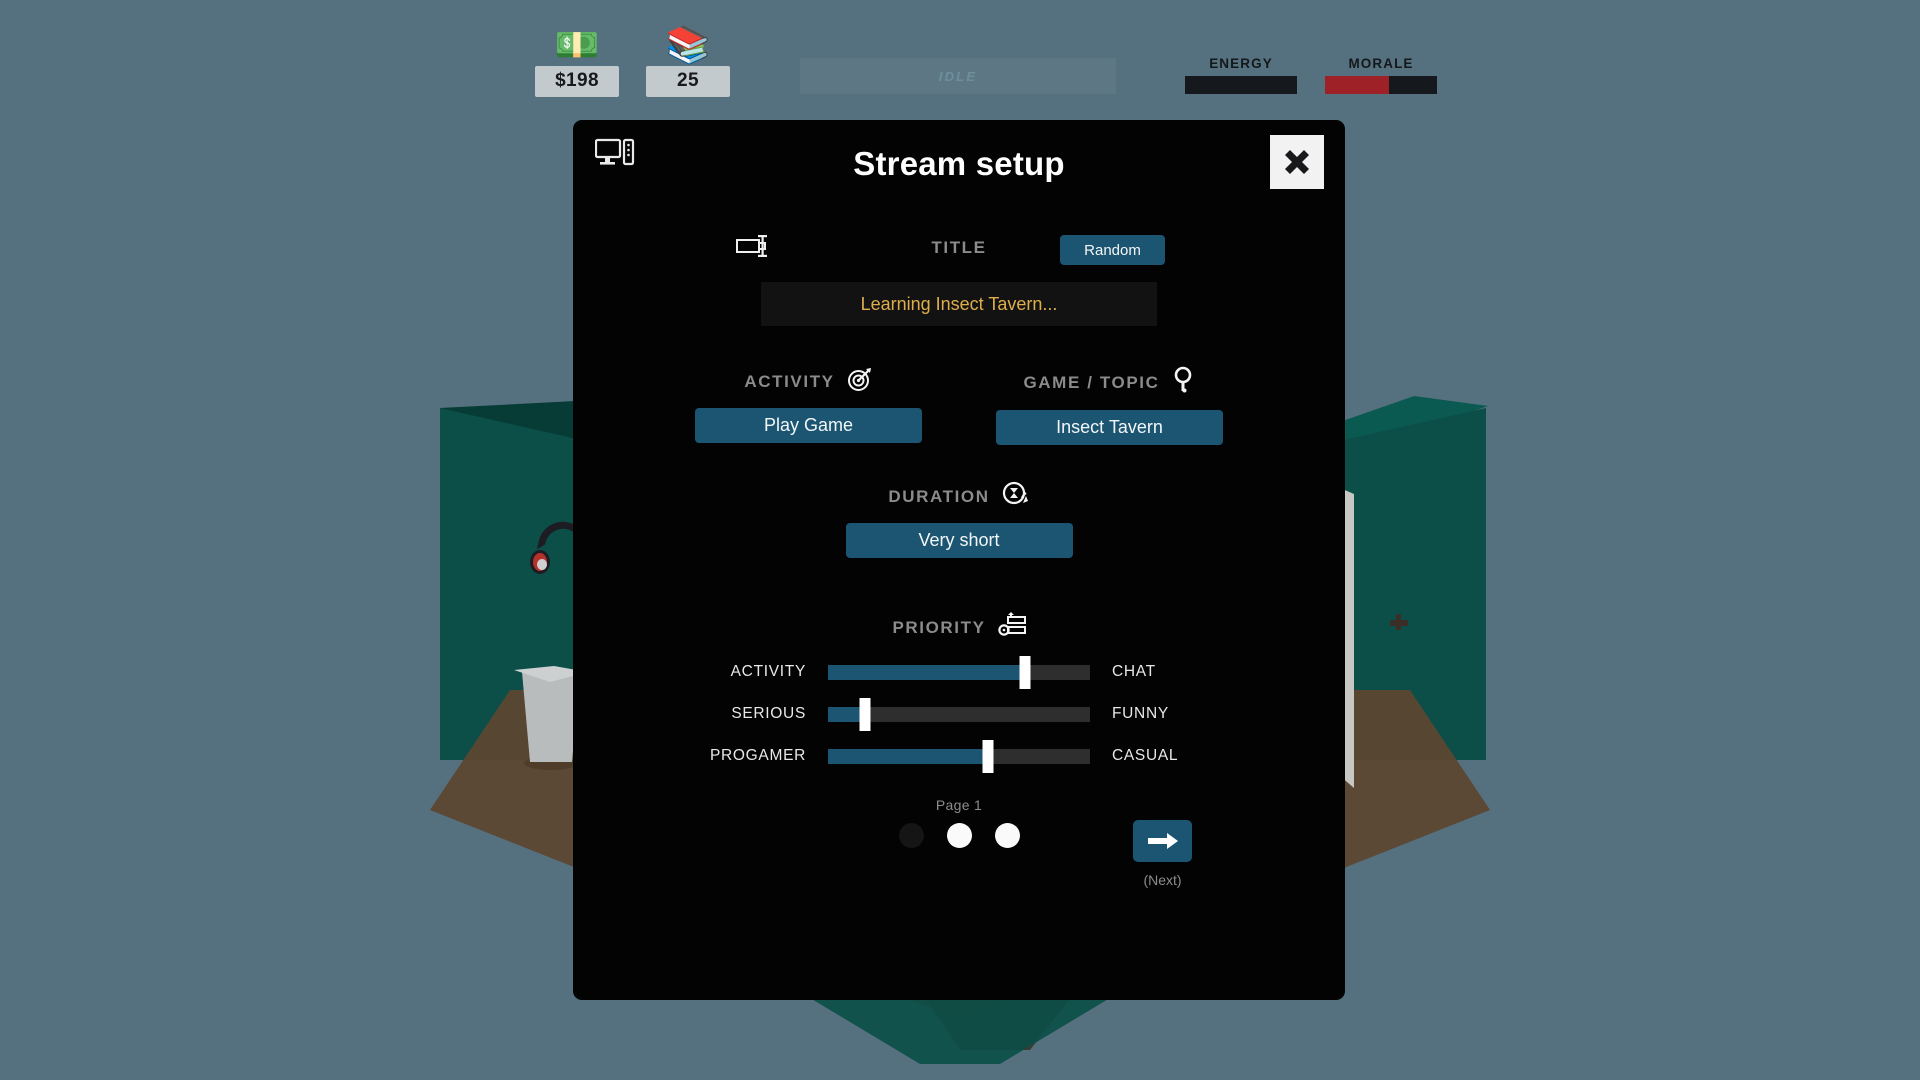  What do you see at coordinates (939, 627) in the screenshot?
I see `priority-label: PRIORITY` at bounding box center [939, 627].